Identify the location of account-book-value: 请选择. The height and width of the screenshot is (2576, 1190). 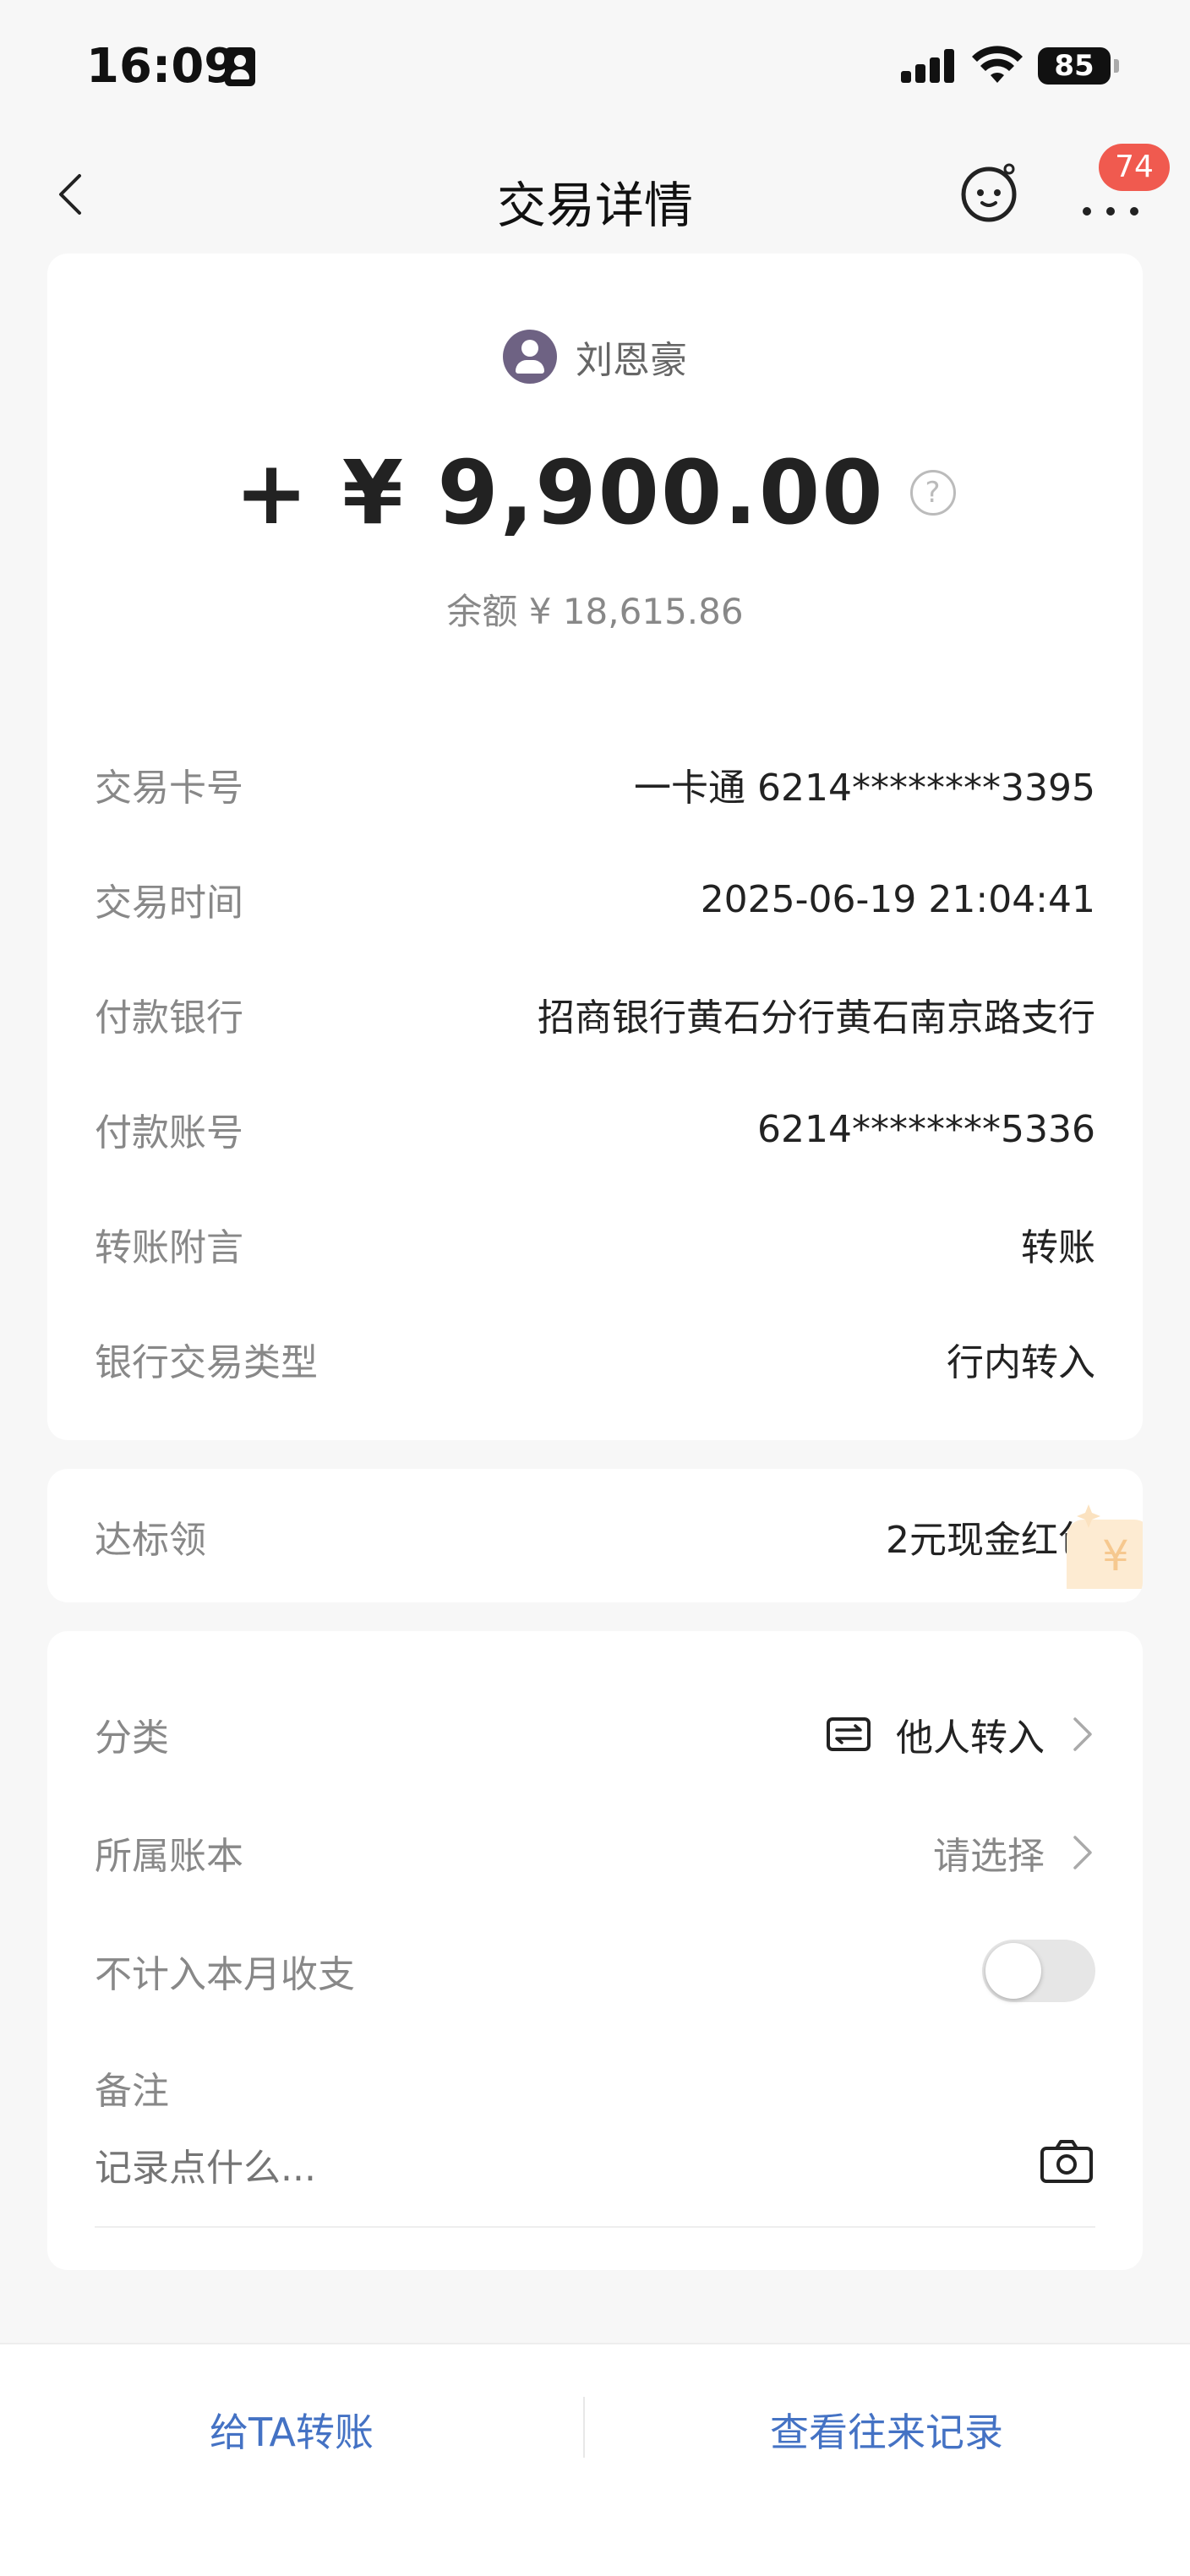
(989, 1856).